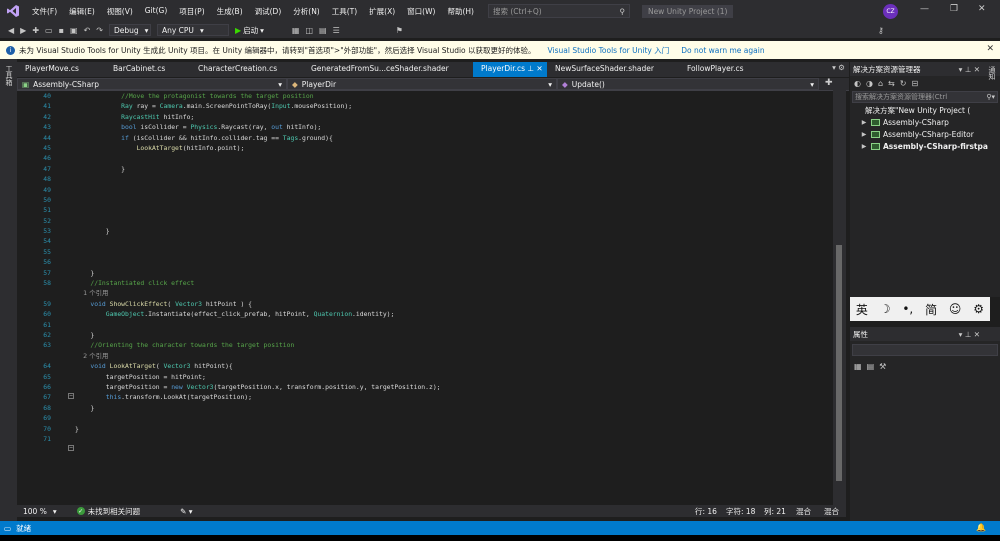  What do you see at coordinates (862, 309) in the screenshot?
I see `ime-button: 英` at bounding box center [862, 309].